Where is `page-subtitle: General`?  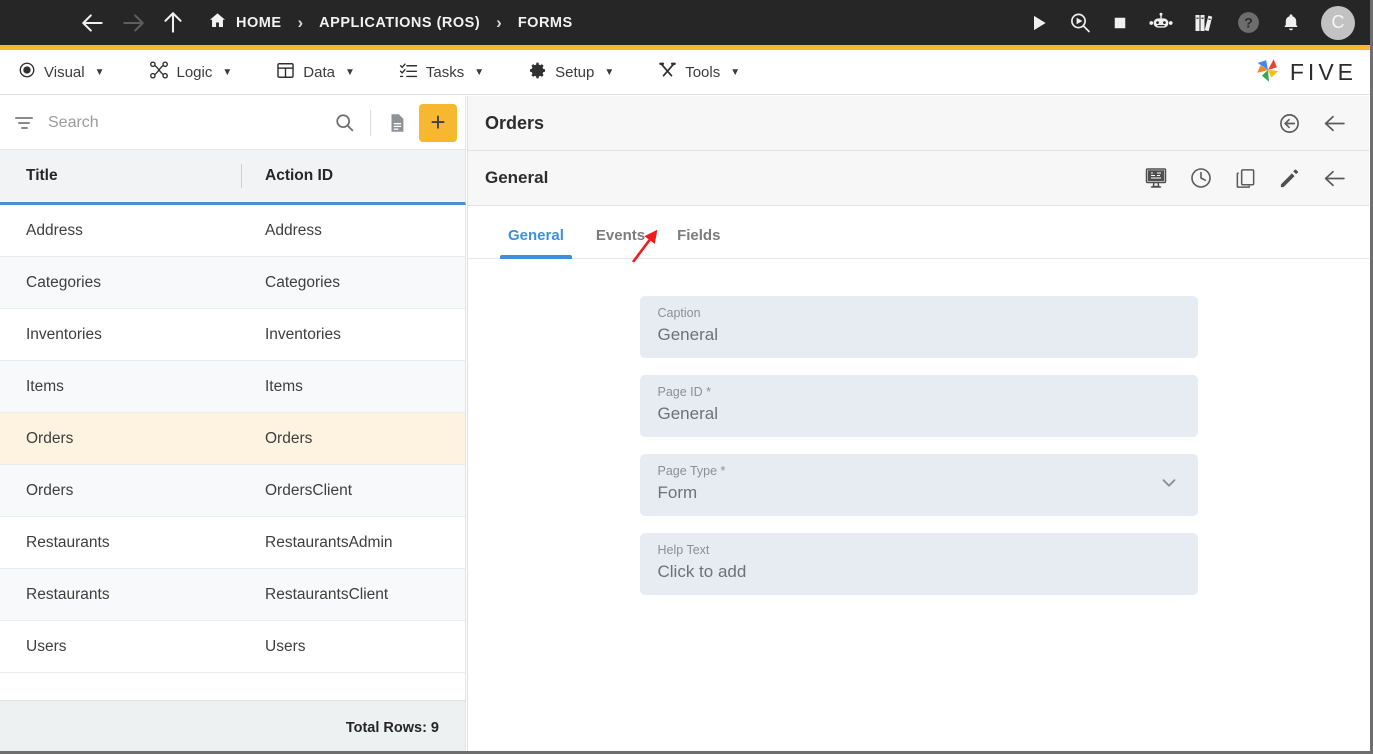
page-subtitle: General is located at coordinates (517, 177).